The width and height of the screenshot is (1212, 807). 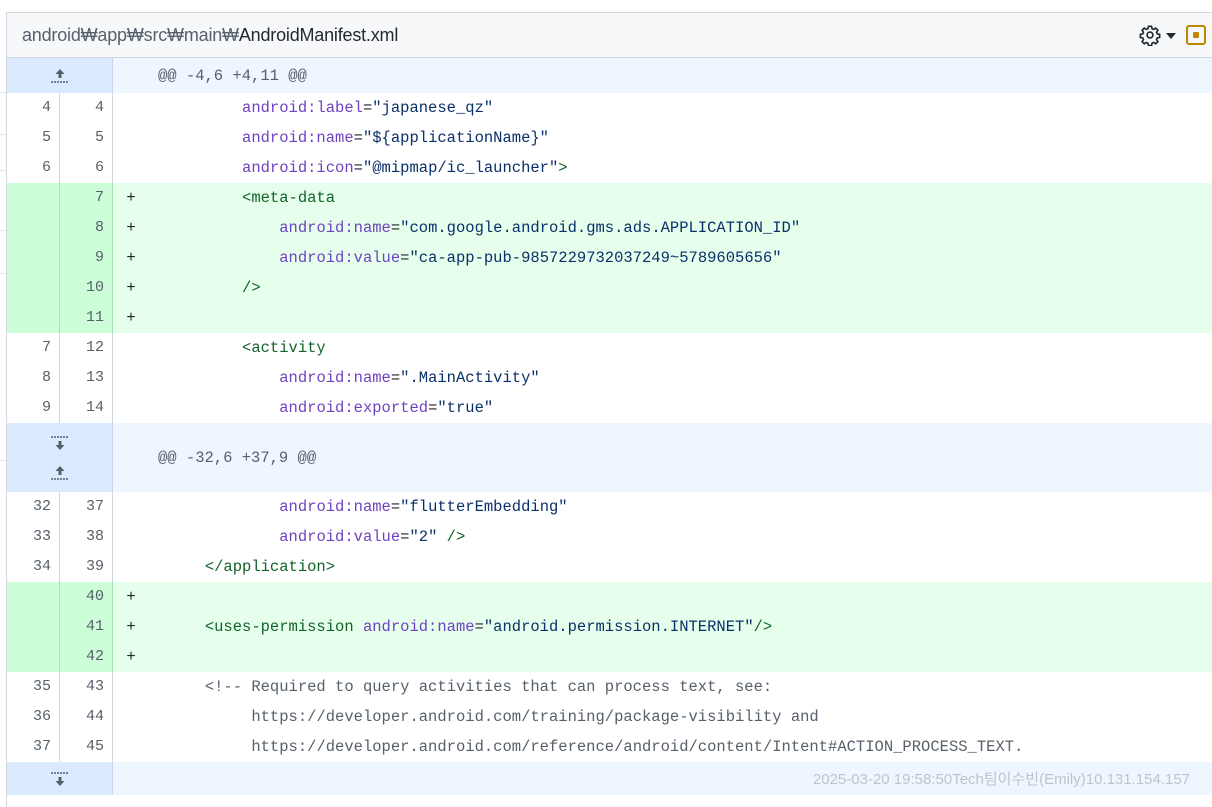 What do you see at coordinates (33, 567) in the screenshot?
I see `old-line-number: 34` at bounding box center [33, 567].